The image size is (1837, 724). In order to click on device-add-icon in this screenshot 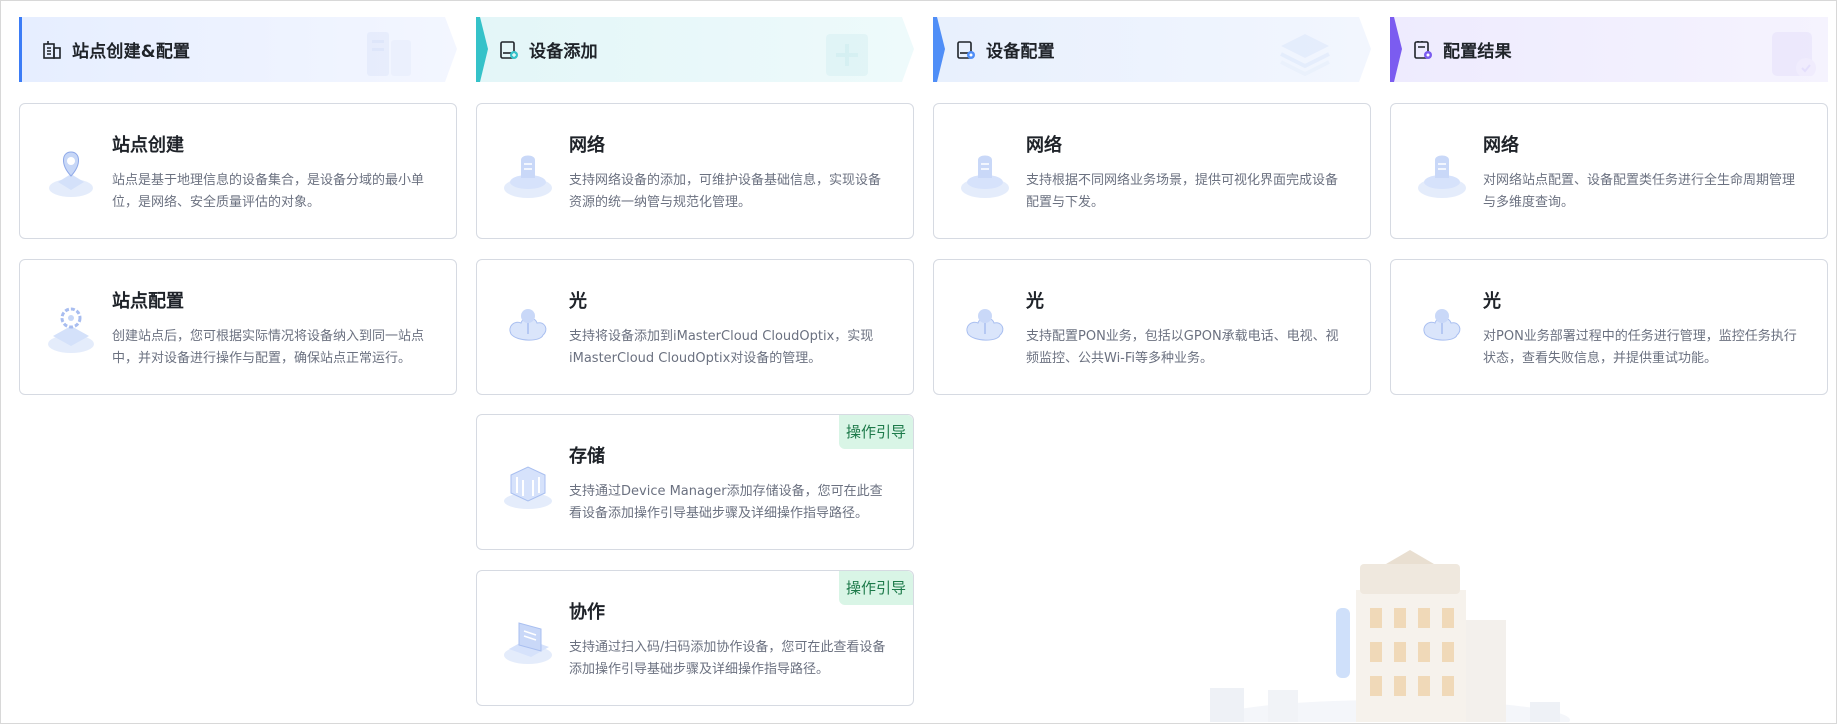, I will do `click(509, 49)`.